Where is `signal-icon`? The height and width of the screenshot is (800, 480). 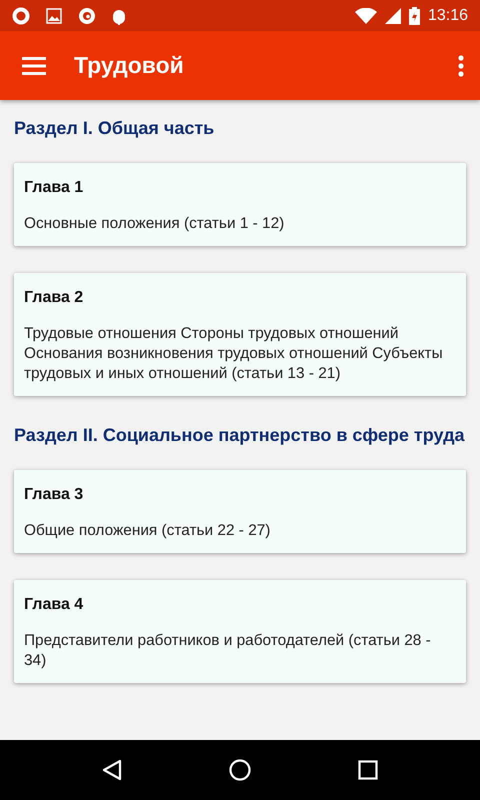 signal-icon is located at coordinates (392, 16).